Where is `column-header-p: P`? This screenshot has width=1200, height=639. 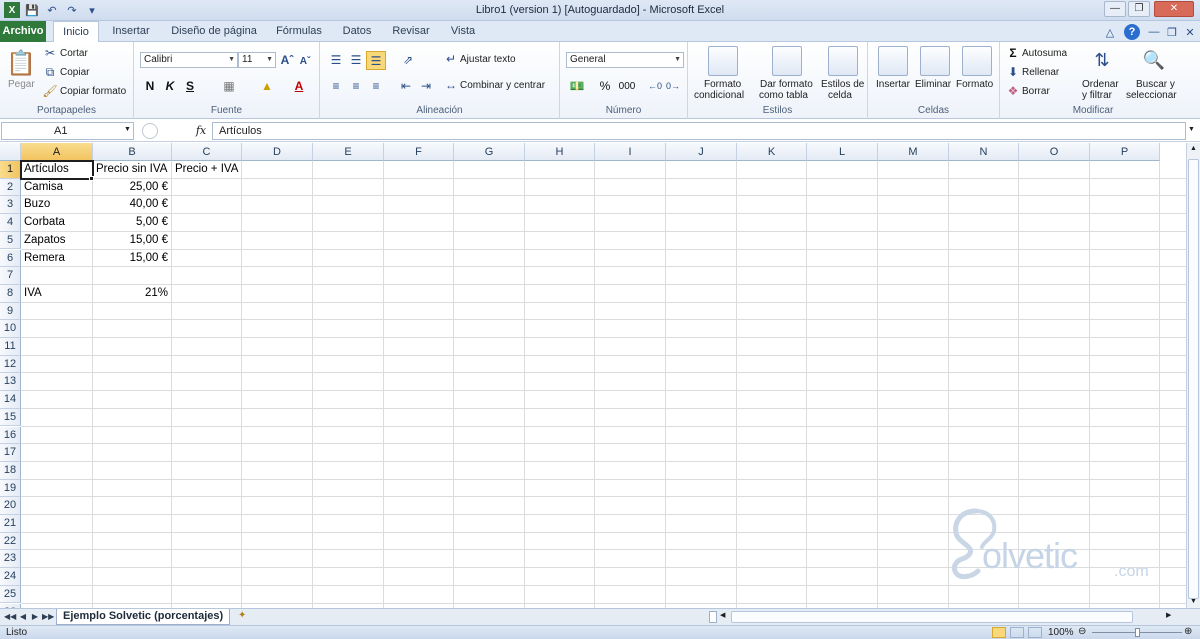 column-header-p: P is located at coordinates (1125, 152).